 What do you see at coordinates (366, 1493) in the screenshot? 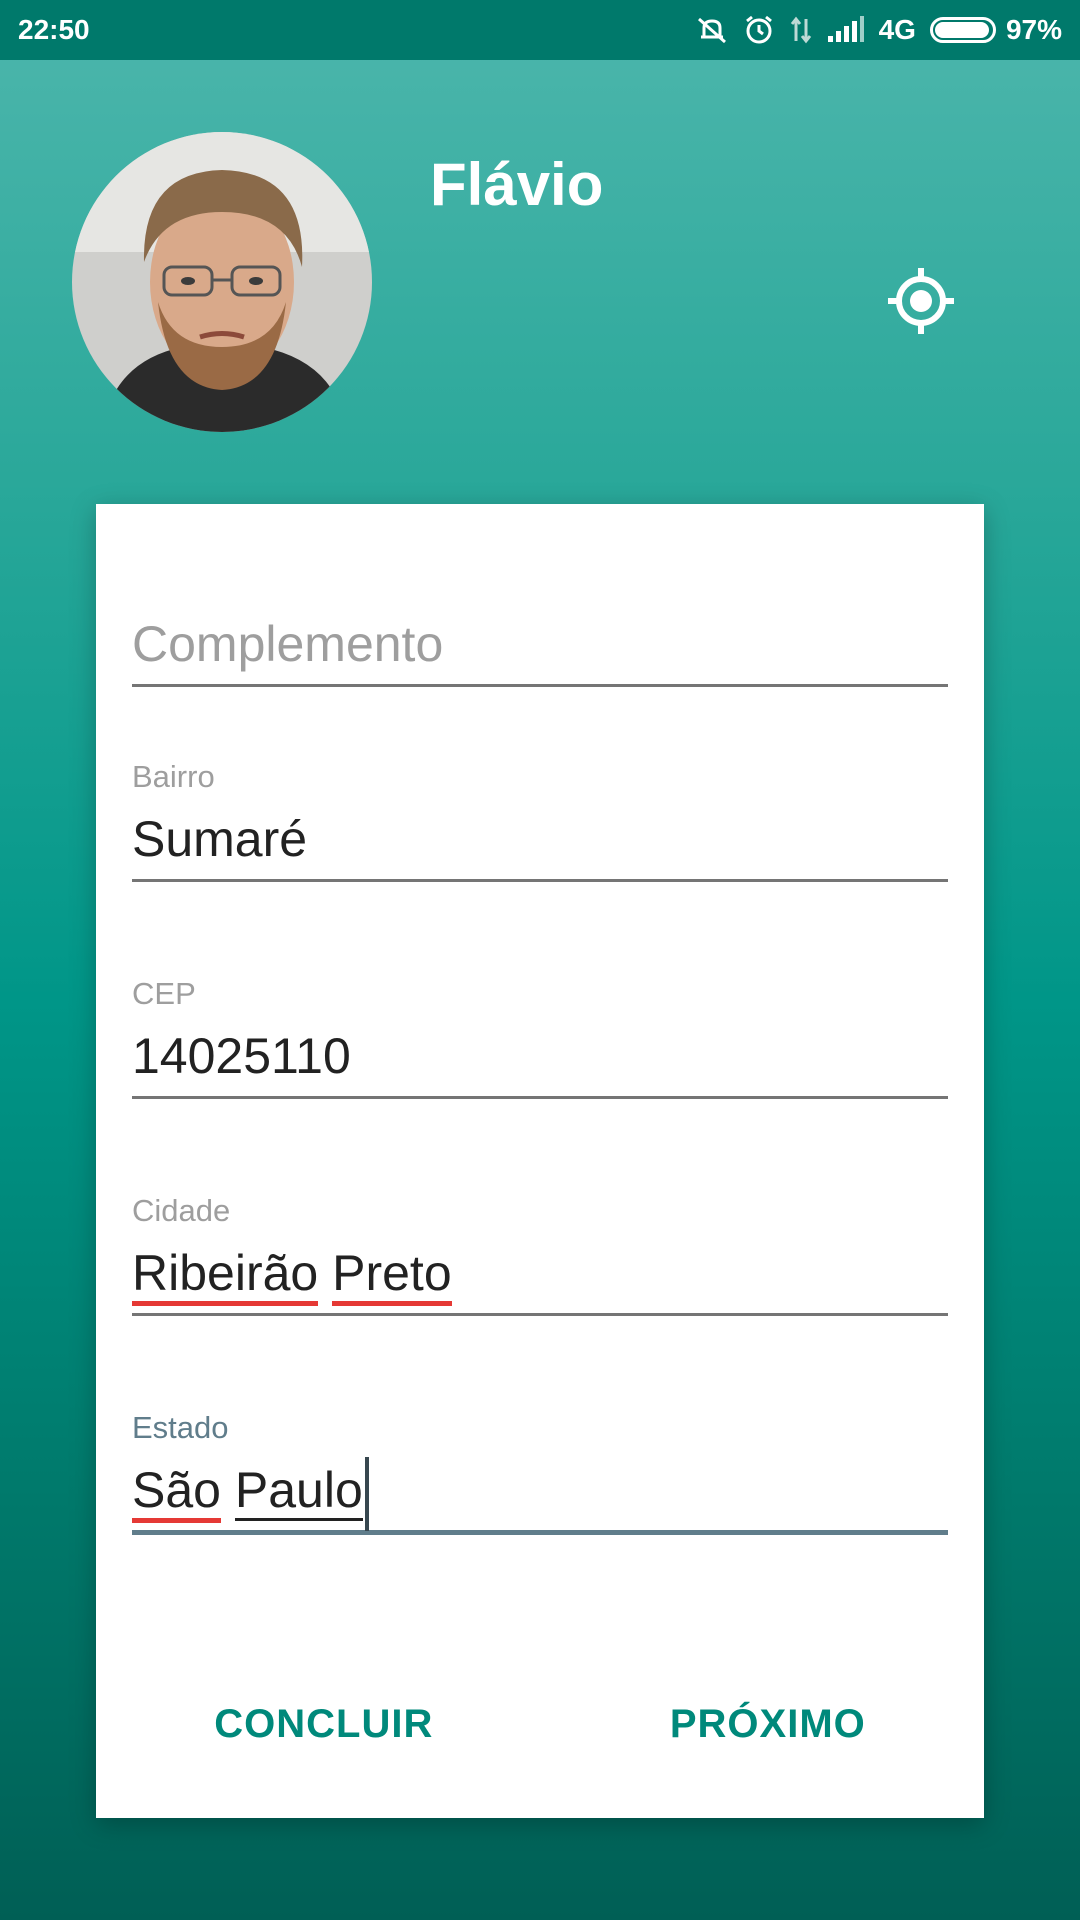
I see `text-cursor` at bounding box center [366, 1493].